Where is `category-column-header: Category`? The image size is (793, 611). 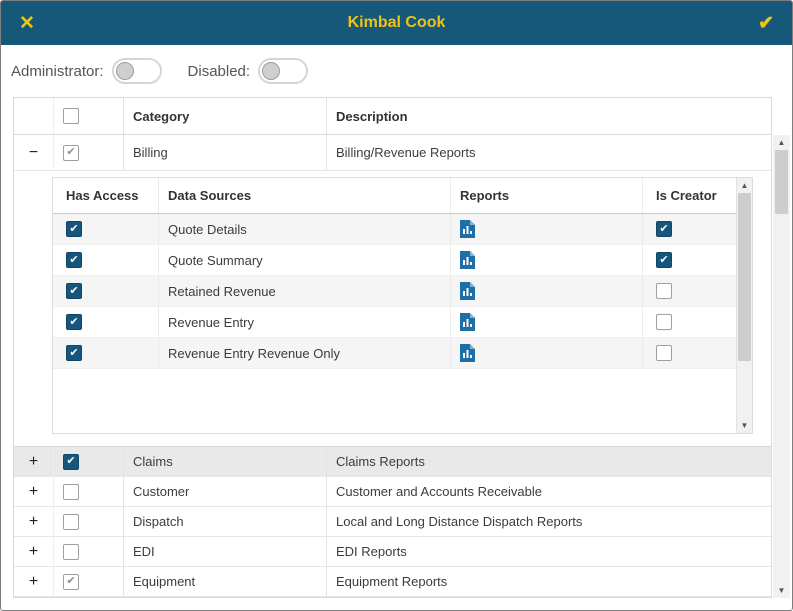
category-column-header: Category is located at coordinates (225, 116).